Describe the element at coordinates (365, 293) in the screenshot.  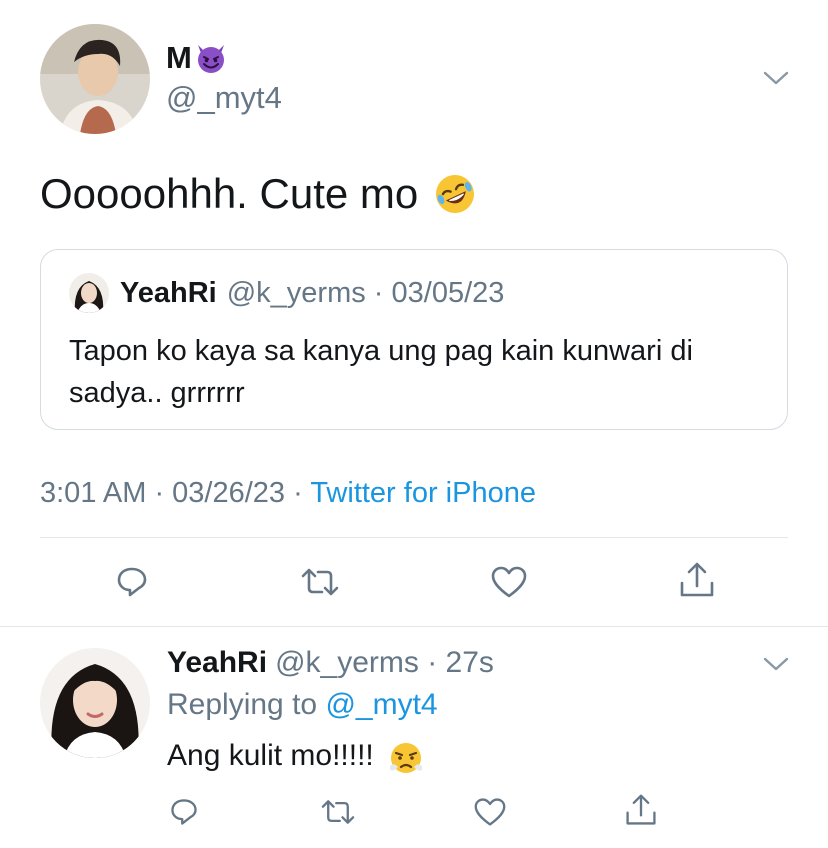
I see `quoted-tweet-handle-date: @k_yerms · 03/05/23` at that location.